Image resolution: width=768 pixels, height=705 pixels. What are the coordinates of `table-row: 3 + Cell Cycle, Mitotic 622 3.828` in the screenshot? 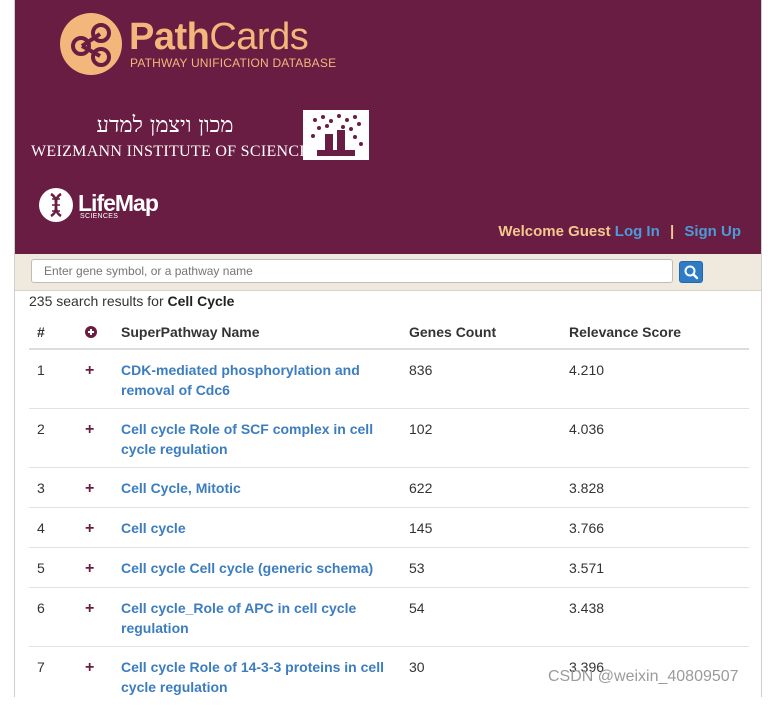 It's located at (389, 488).